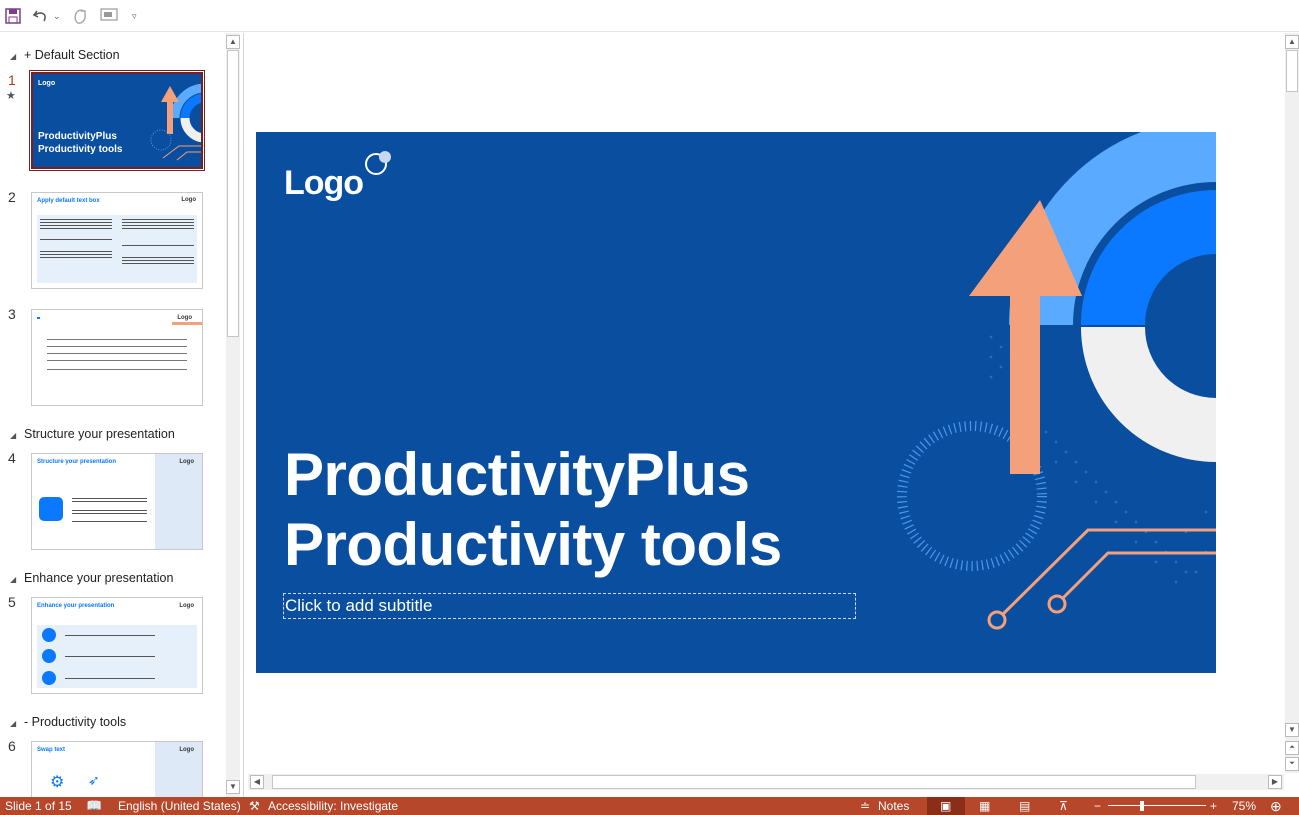  What do you see at coordinates (12, 746) in the screenshot?
I see `slide-number: 6` at bounding box center [12, 746].